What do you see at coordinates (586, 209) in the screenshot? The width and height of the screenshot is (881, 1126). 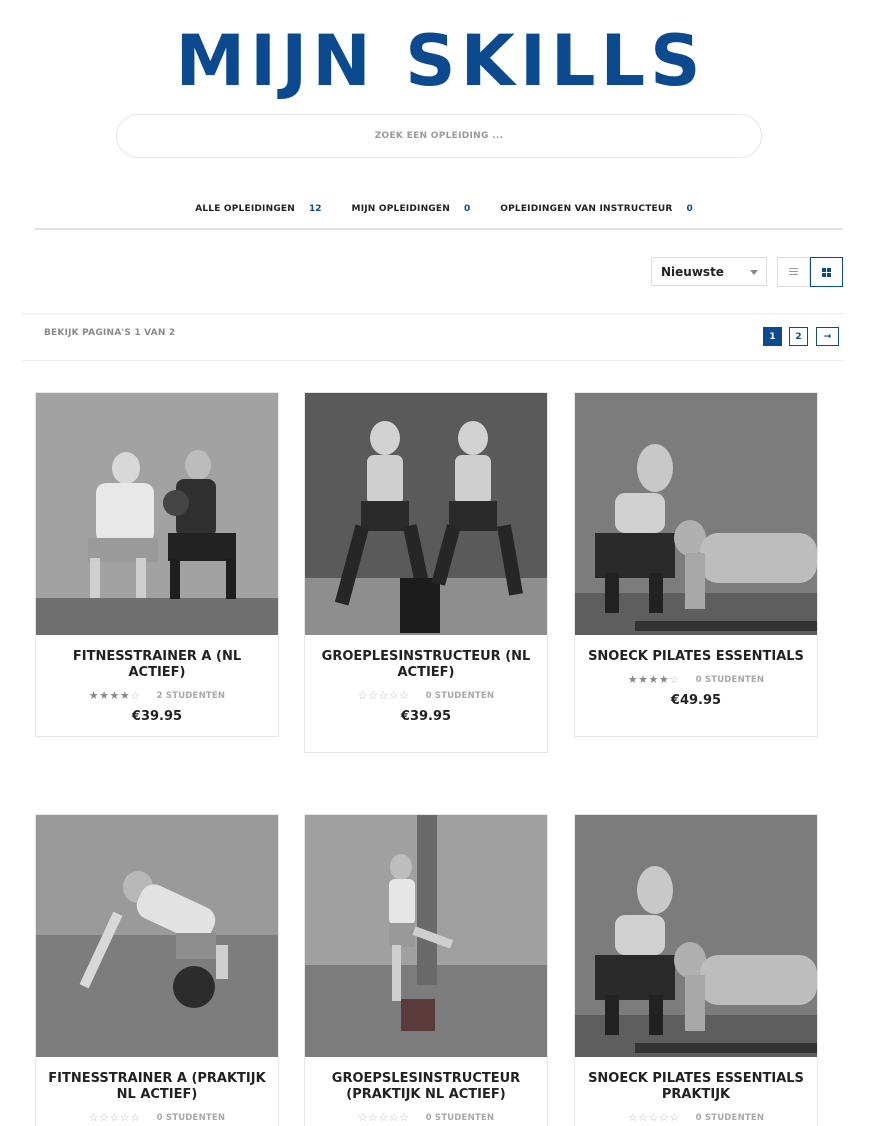 I see `tab-label: OPLEIDINGEN VAN INSTRUCTEUR` at bounding box center [586, 209].